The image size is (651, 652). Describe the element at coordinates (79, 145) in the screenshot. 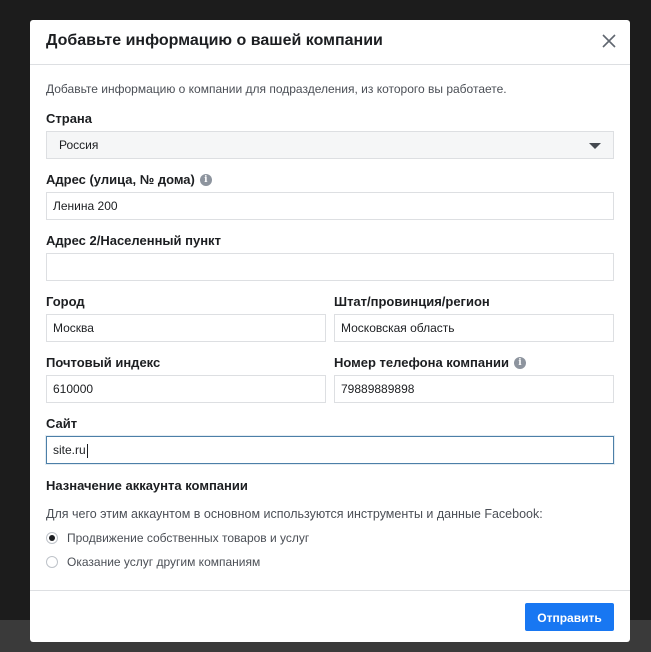

I see `country-value: Россия` at that location.